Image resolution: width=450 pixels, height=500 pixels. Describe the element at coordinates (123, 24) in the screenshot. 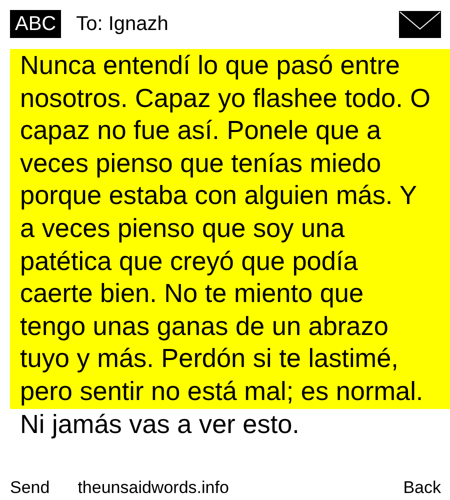

I see `recipient-label: To: Ignazh` at that location.